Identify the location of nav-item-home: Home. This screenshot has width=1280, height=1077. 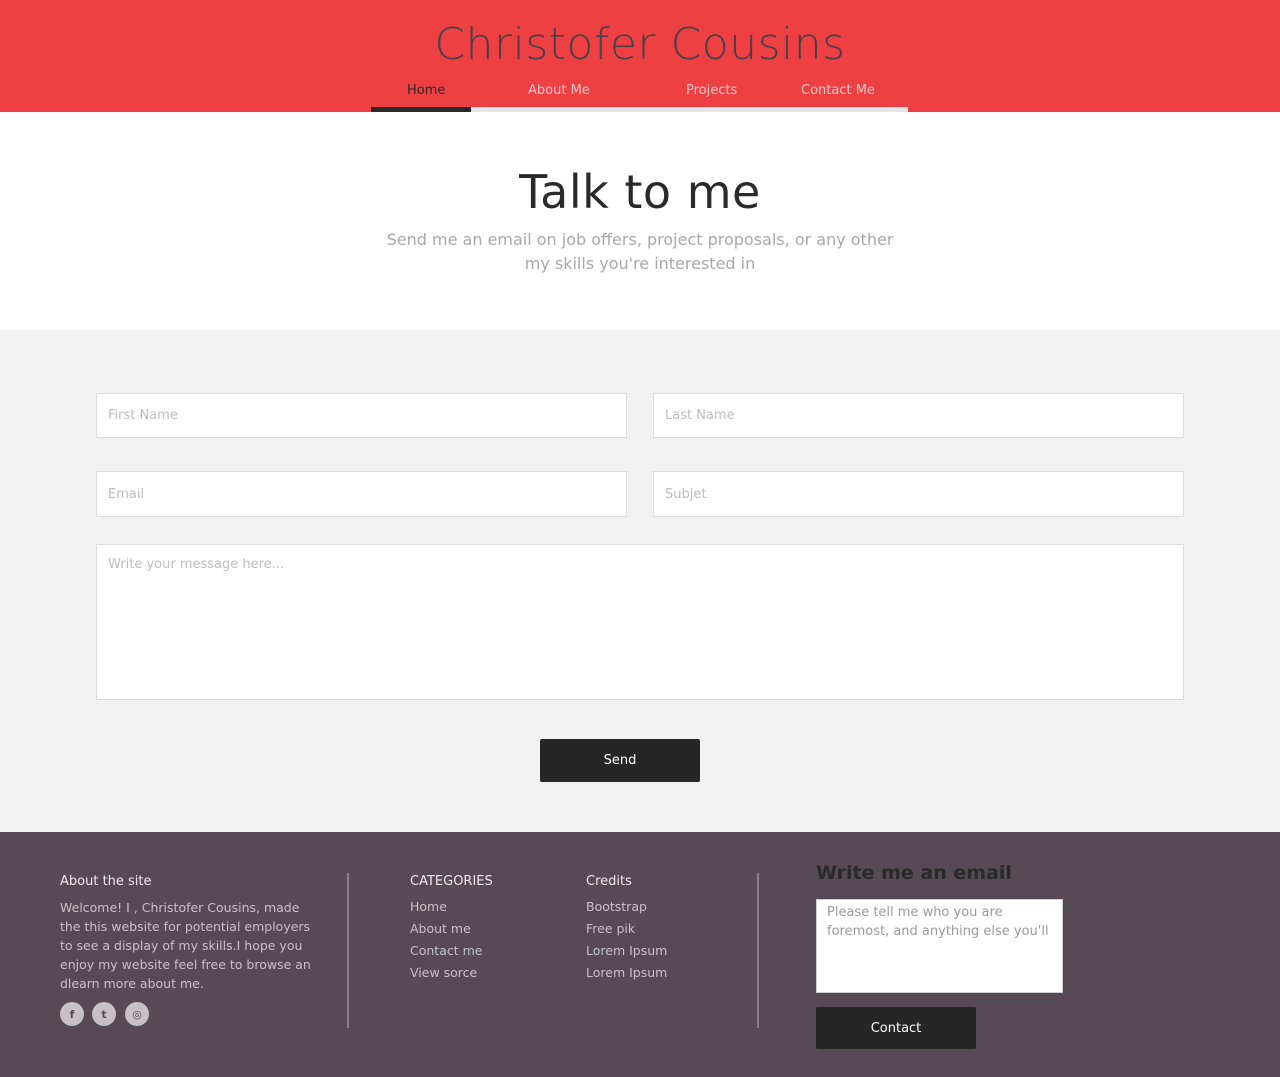
(426, 91).